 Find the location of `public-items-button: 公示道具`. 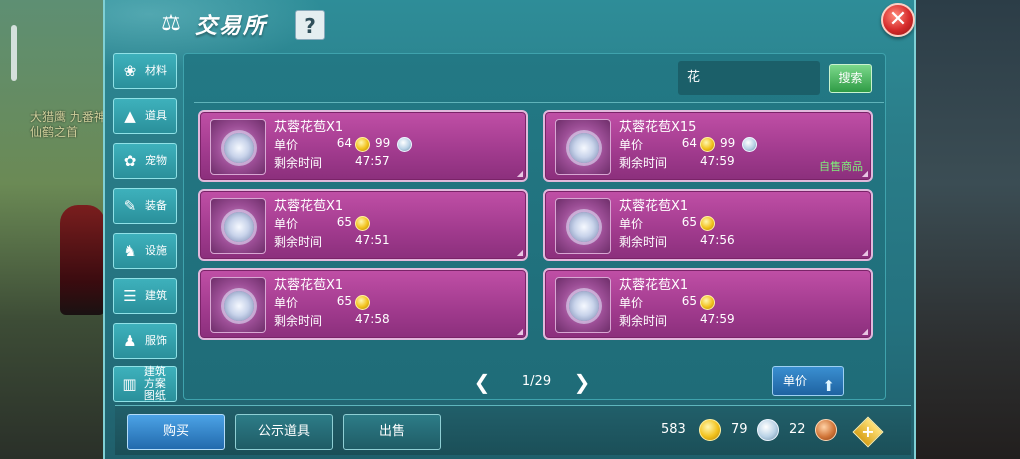

public-items-button: 公示道具 is located at coordinates (284, 432).